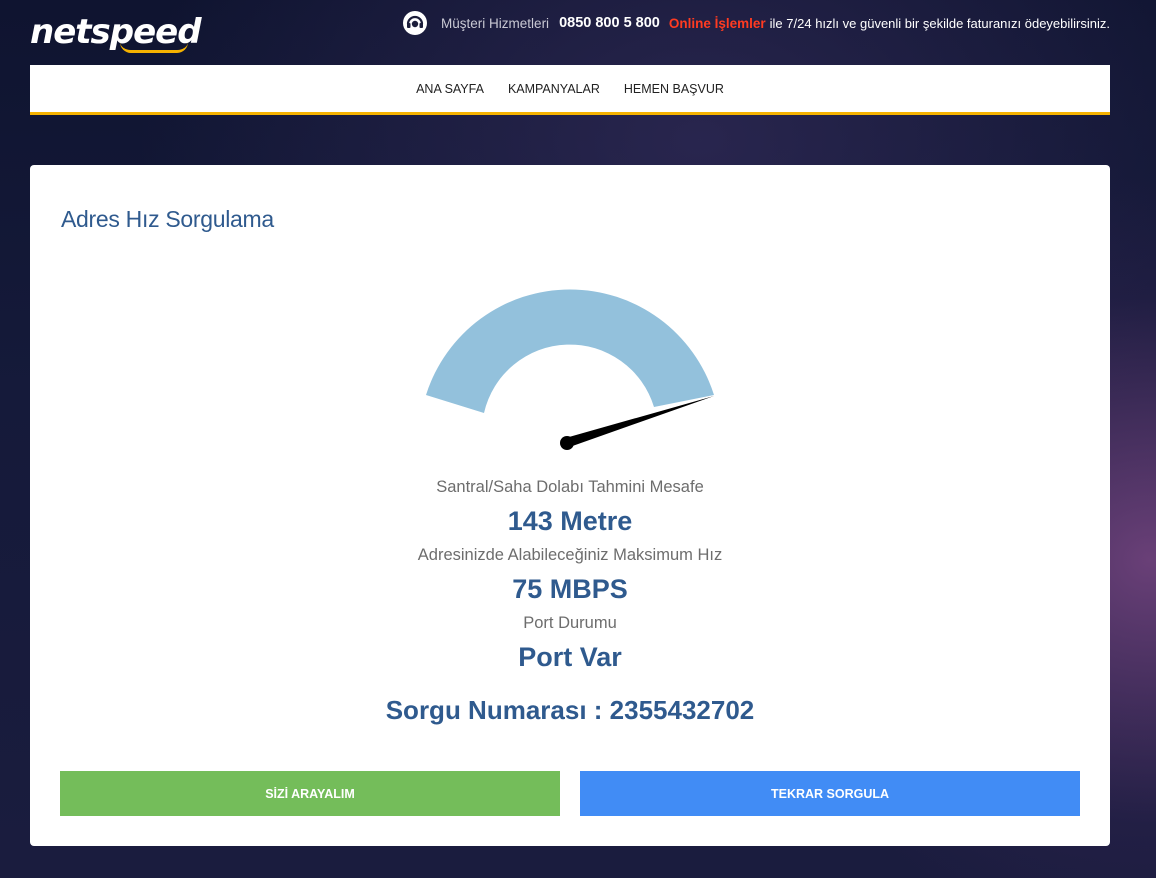  I want to click on main-nav: ANA SAYFA KAMPANYALAR HEMEN BAŞVUR, so click(570, 90).